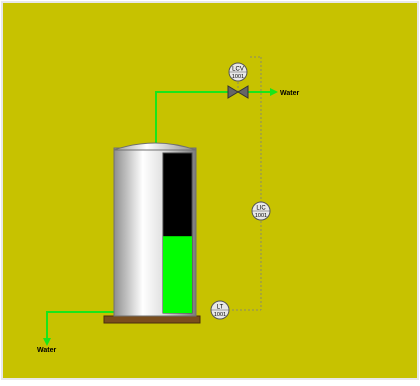 This screenshot has height=386, width=420. Describe the element at coordinates (177, 274) in the screenshot. I see `level-fill` at that location.